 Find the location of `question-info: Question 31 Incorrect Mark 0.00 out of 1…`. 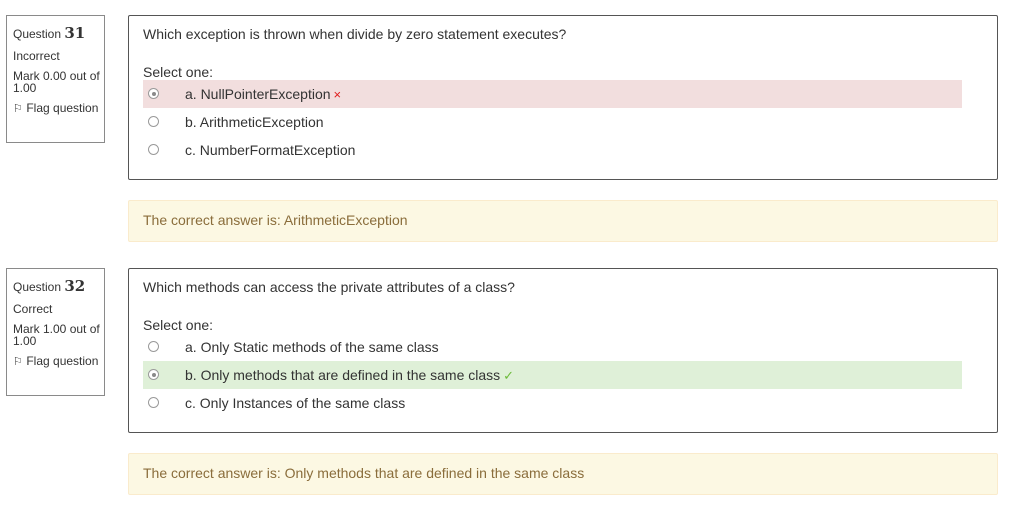

question-info: Question 31 Incorrect Mark 0.00 out of 1… is located at coordinates (55, 79).